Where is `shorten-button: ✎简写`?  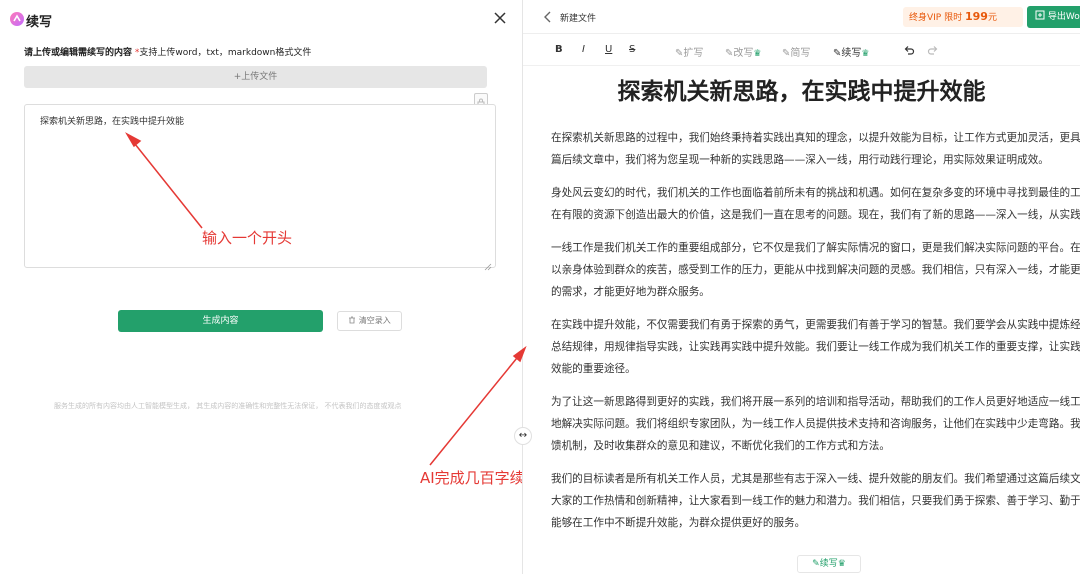
shorten-button: ✎简写 is located at coordinates (796, 51).